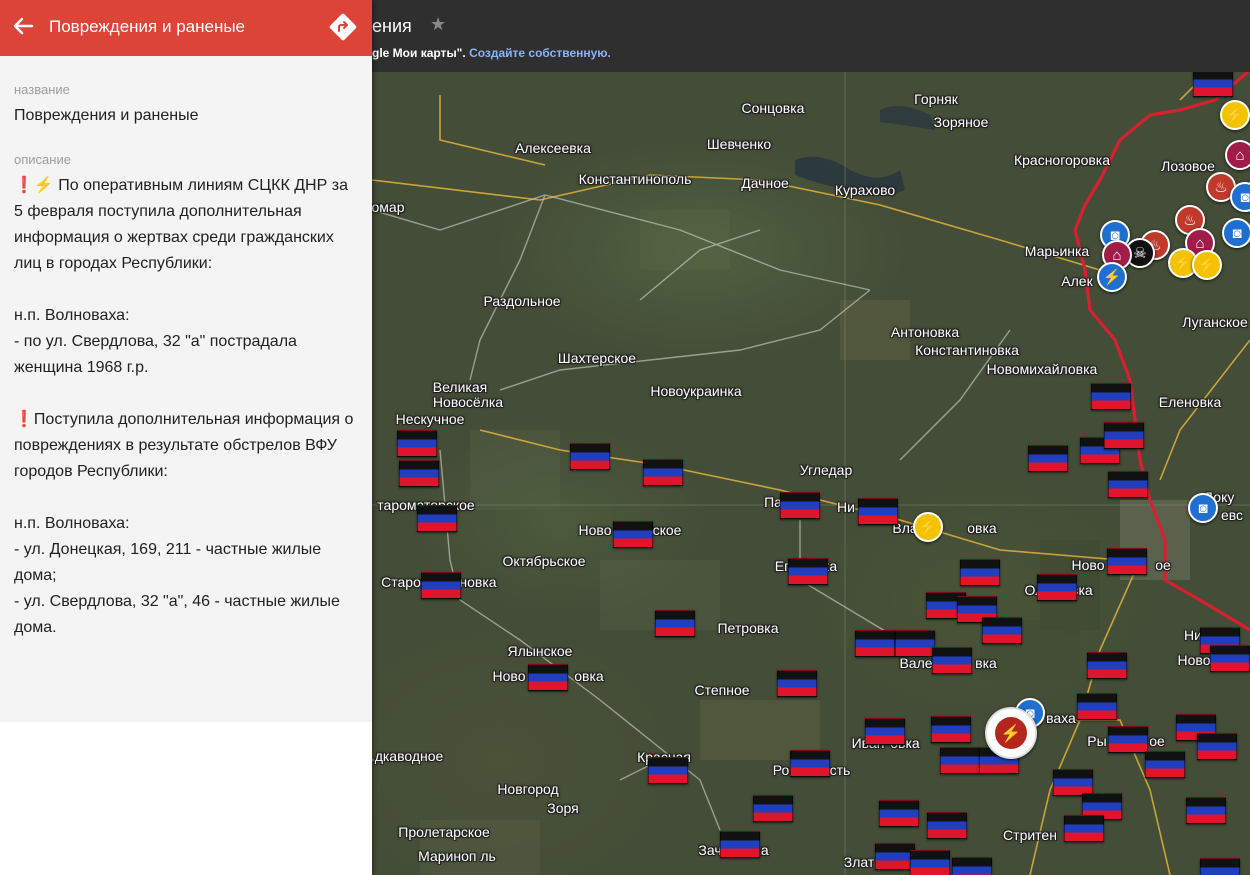 The height and width of the screenshot is (875, 1250). I want to click on place-label: Старо, so click(401, 582).